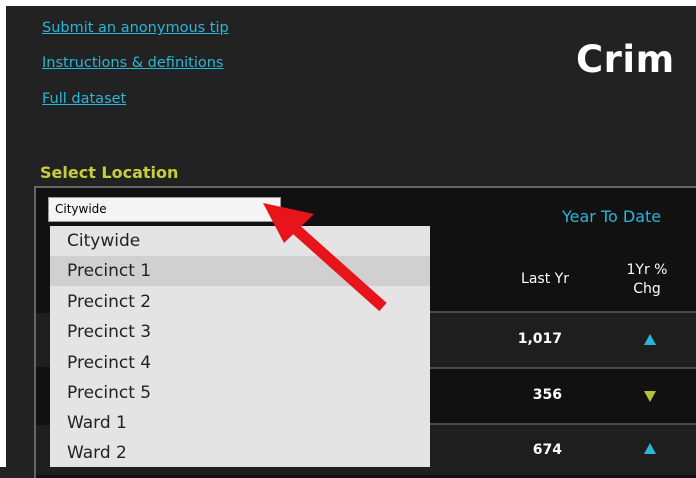 Image resolution: width=696 pixels, height=478 pixels. Describe the element at coordinates (240, 393) in the screenshot. I see `location-option-precinct-5: Precinct 5` at that location.